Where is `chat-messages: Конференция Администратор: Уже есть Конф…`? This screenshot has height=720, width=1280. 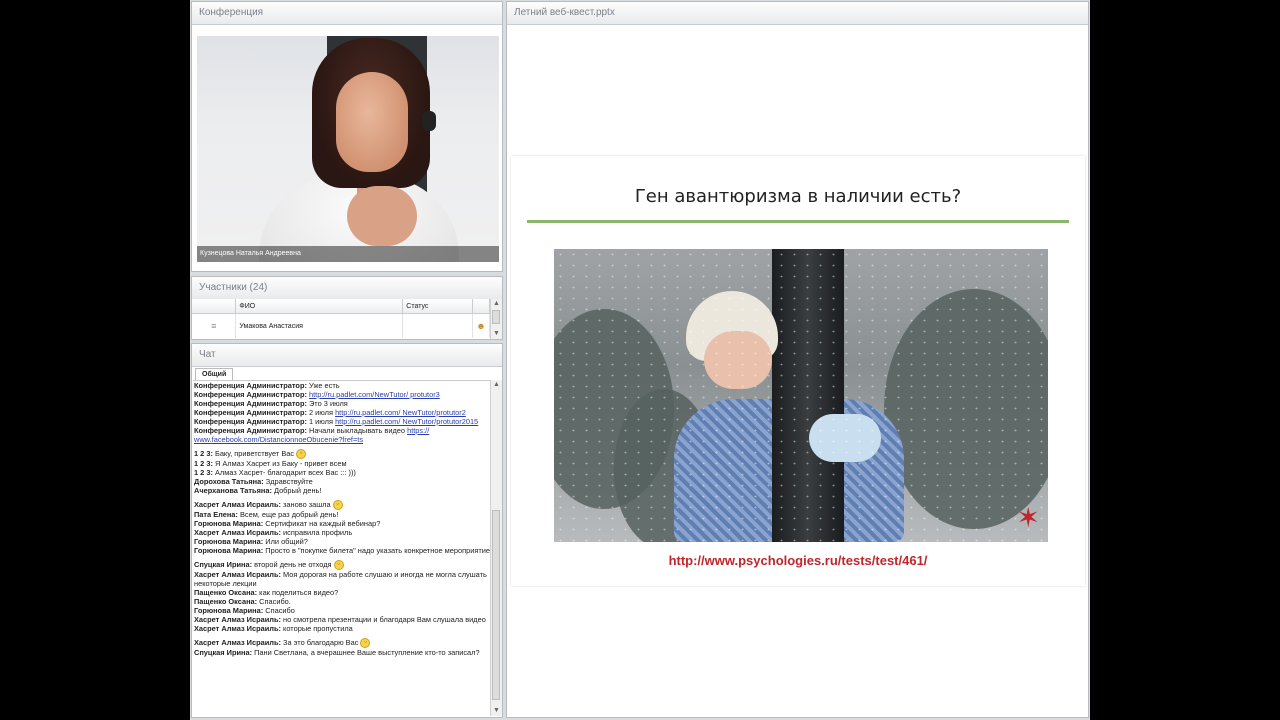
chat-messages: Конференция Администратор: Уже есть Конф… is located at coordinates (342, 548).